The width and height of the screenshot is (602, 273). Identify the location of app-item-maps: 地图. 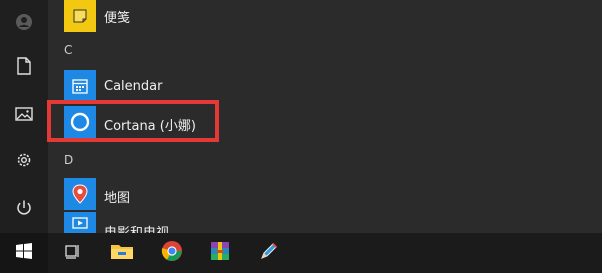
(133, 194).